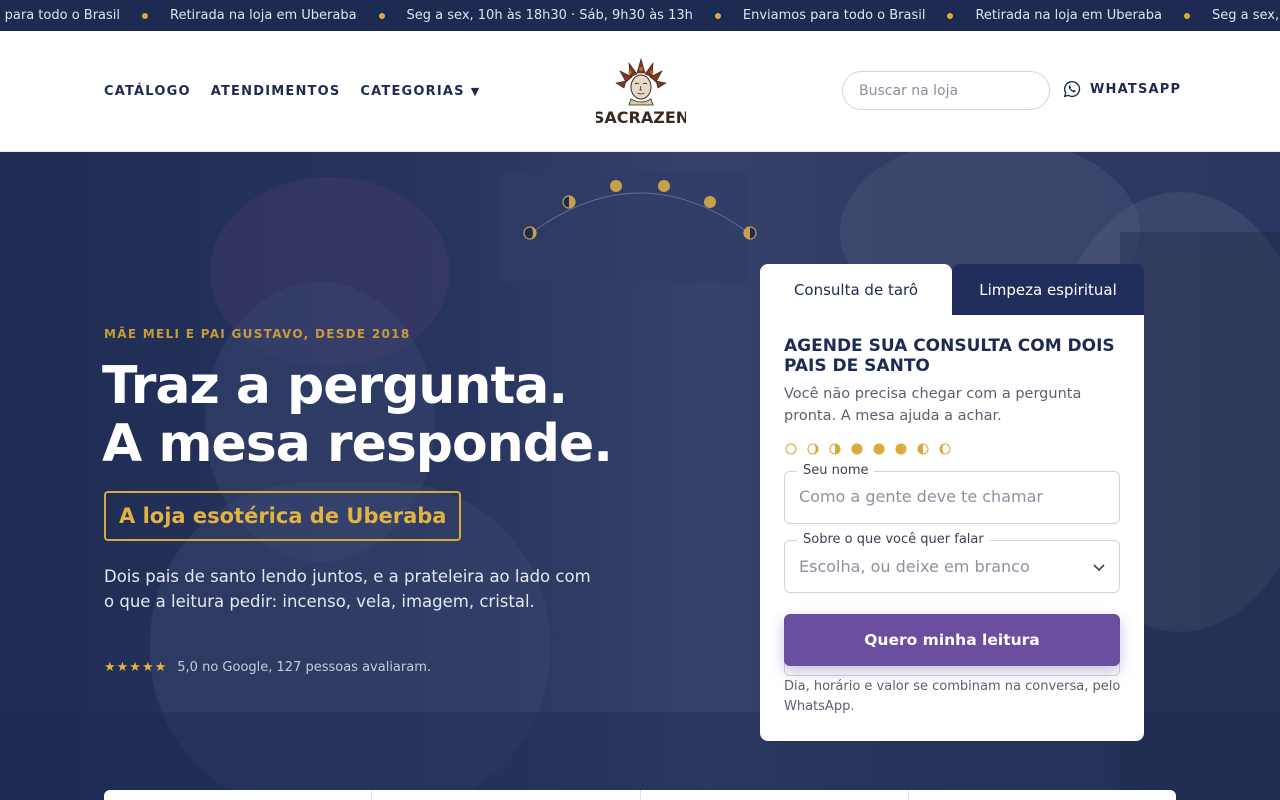 This screenshot has width=1280, height=800. I want to click on search-input, so click(949, 90).